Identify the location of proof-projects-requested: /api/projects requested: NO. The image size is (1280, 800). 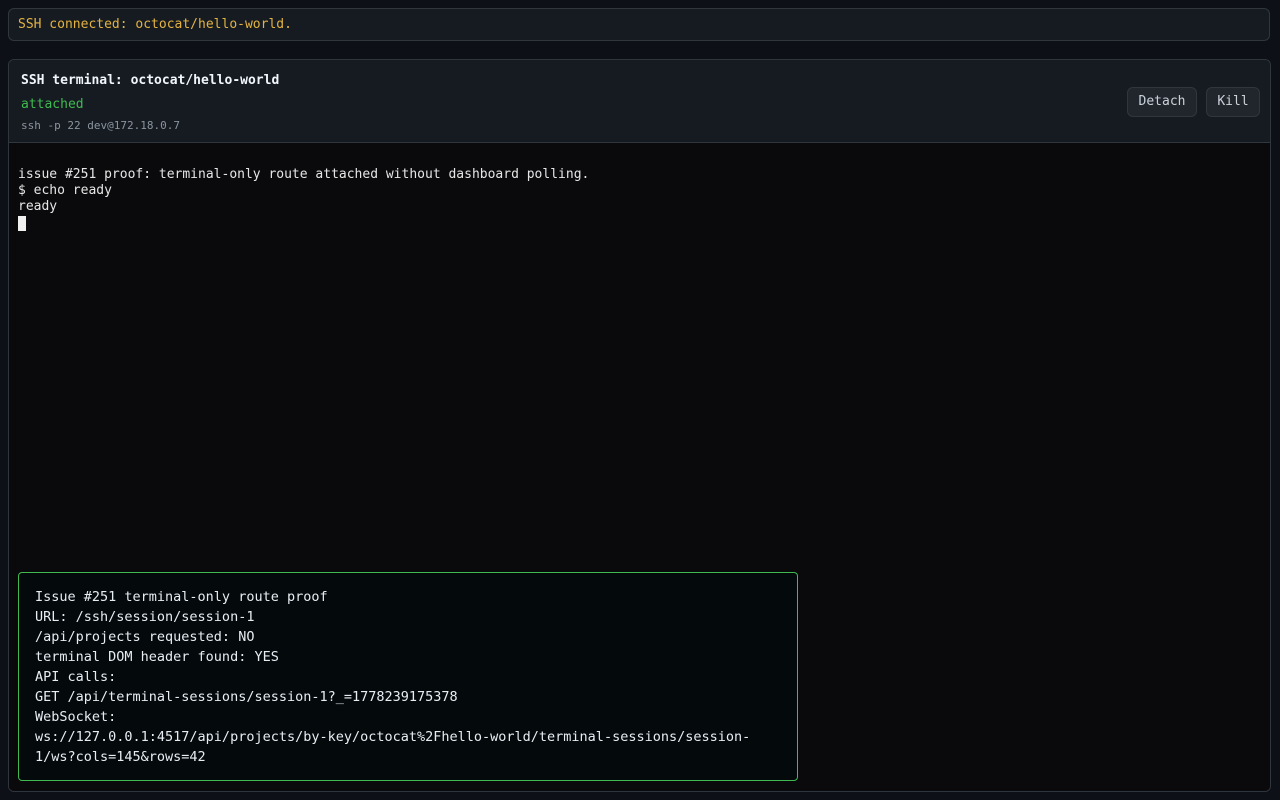
(145, 637).